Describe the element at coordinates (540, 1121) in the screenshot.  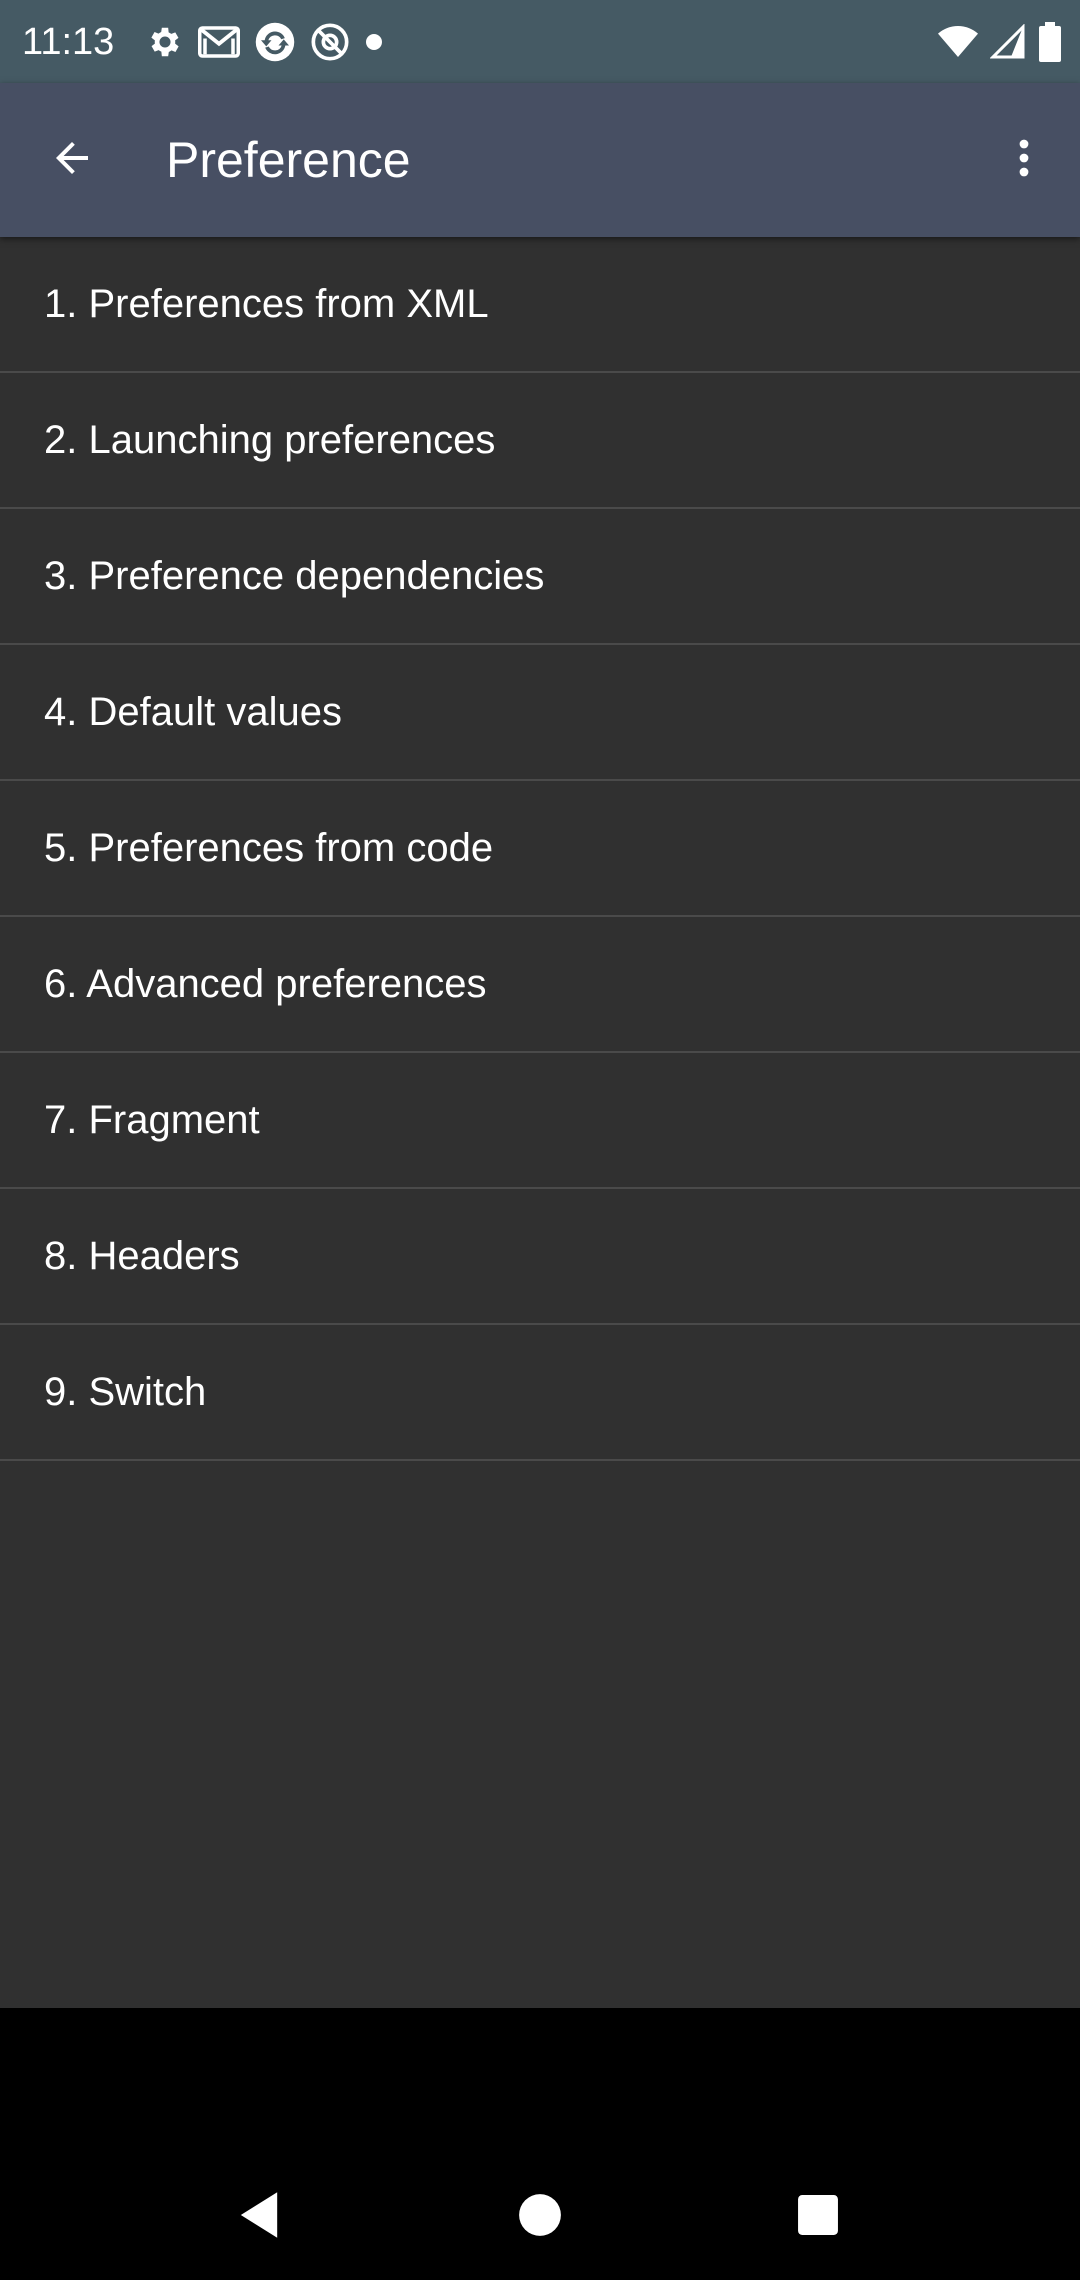
I see `list-item: 7. Fragment` at that location.